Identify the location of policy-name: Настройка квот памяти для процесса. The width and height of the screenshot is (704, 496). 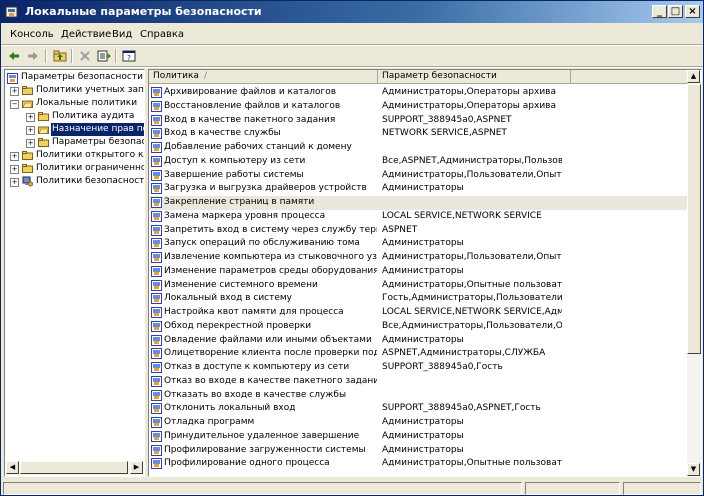
(254, 312).